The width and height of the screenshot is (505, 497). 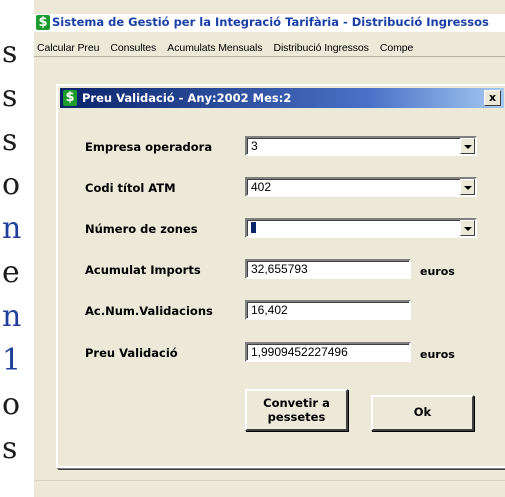 I want to click on convert-line-2: pessetes, so click(x=296, y=417).